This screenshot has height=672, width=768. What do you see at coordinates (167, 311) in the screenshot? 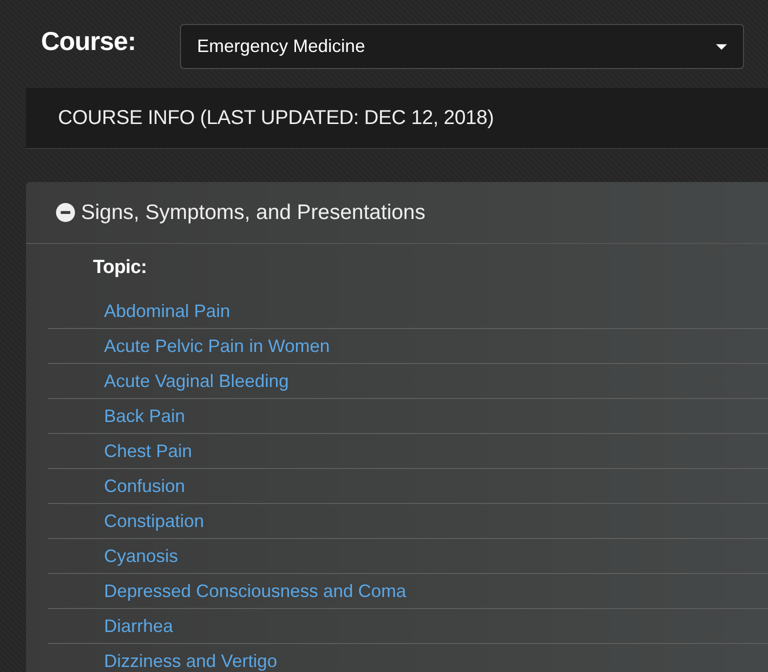
I see `topic-link: Abdominal Pain` at bounding box center [167, 311].